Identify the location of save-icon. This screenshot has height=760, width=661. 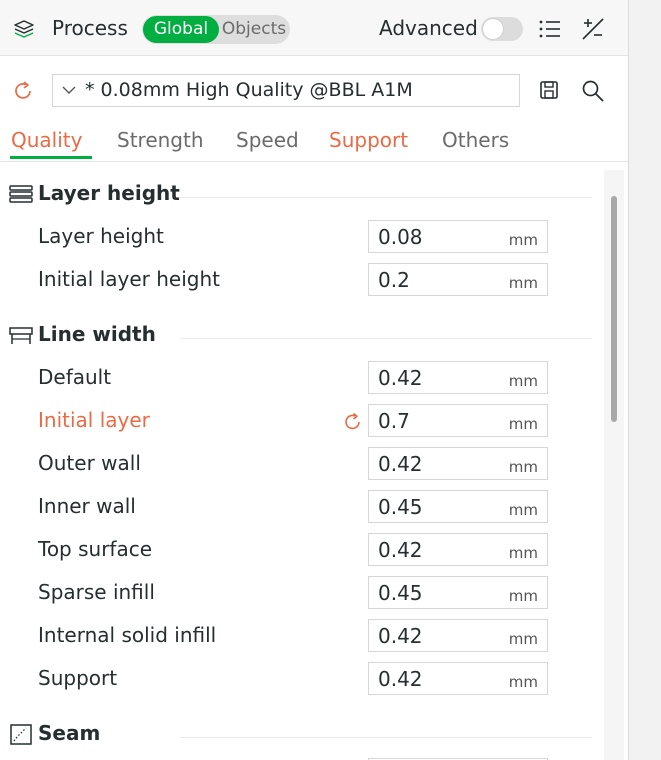
(549, 90).